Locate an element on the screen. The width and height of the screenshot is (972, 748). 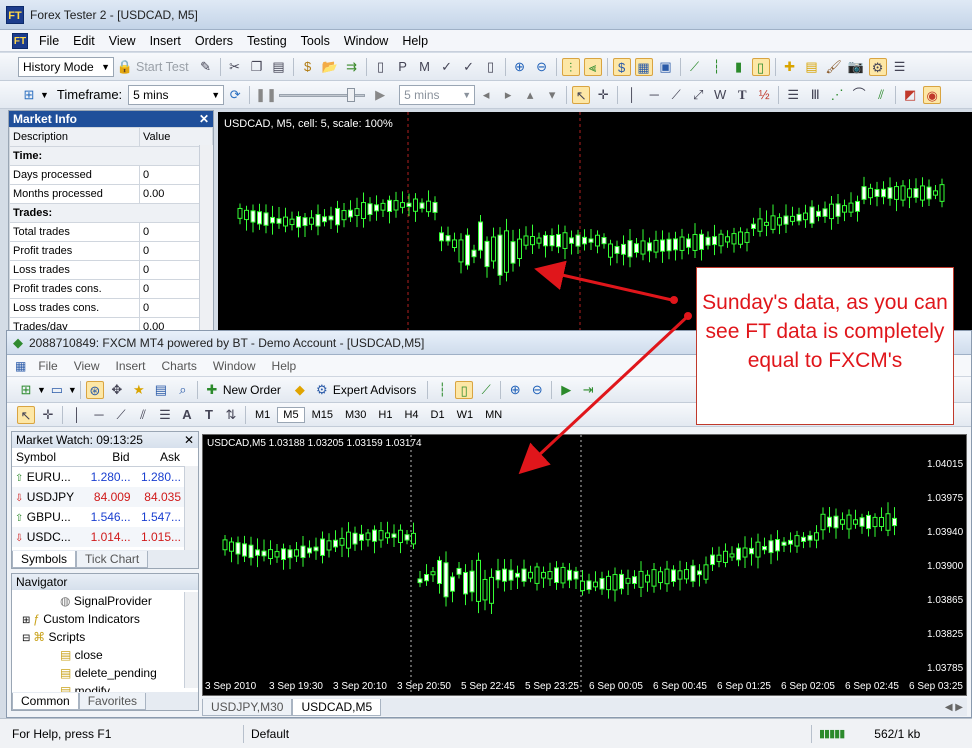
tab-tick-chart: Tick Chart is located at coordinates (112, 559).